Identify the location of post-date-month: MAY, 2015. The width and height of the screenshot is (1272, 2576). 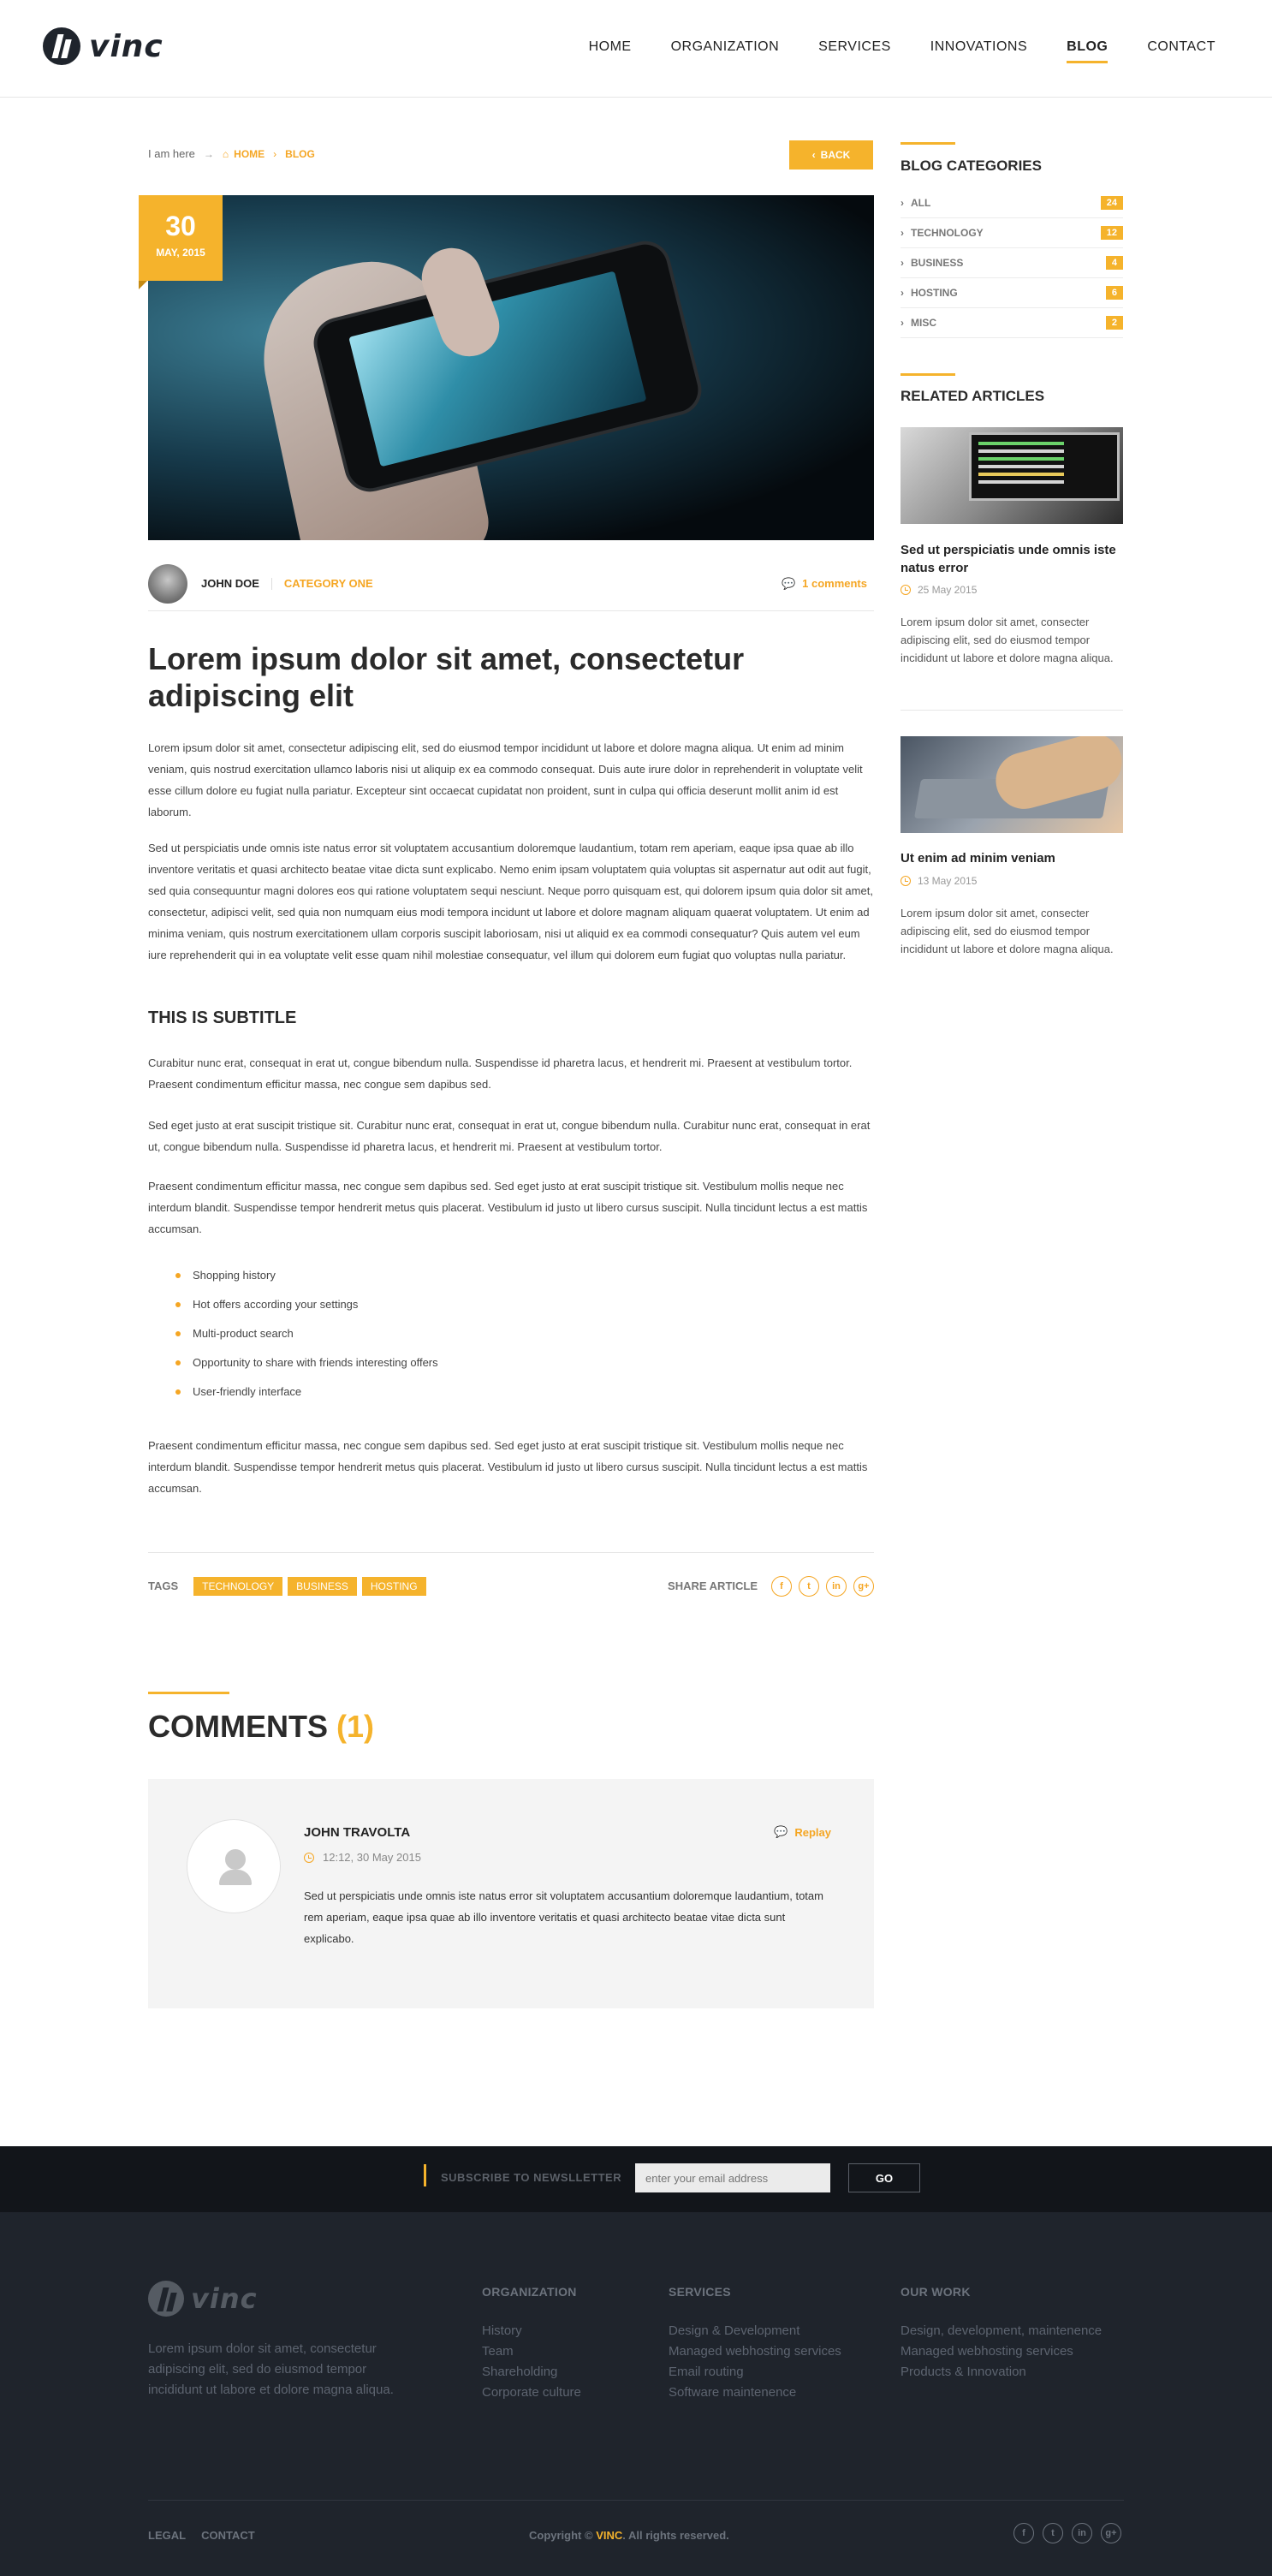
(181, 253).